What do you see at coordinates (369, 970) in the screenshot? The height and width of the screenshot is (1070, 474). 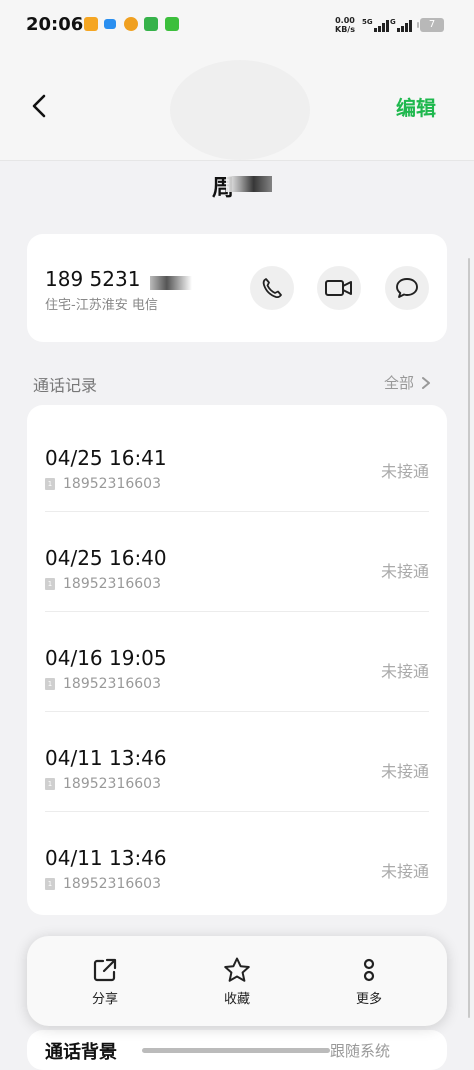 I see `more-dots-icon` at bounding box center [369, 970].